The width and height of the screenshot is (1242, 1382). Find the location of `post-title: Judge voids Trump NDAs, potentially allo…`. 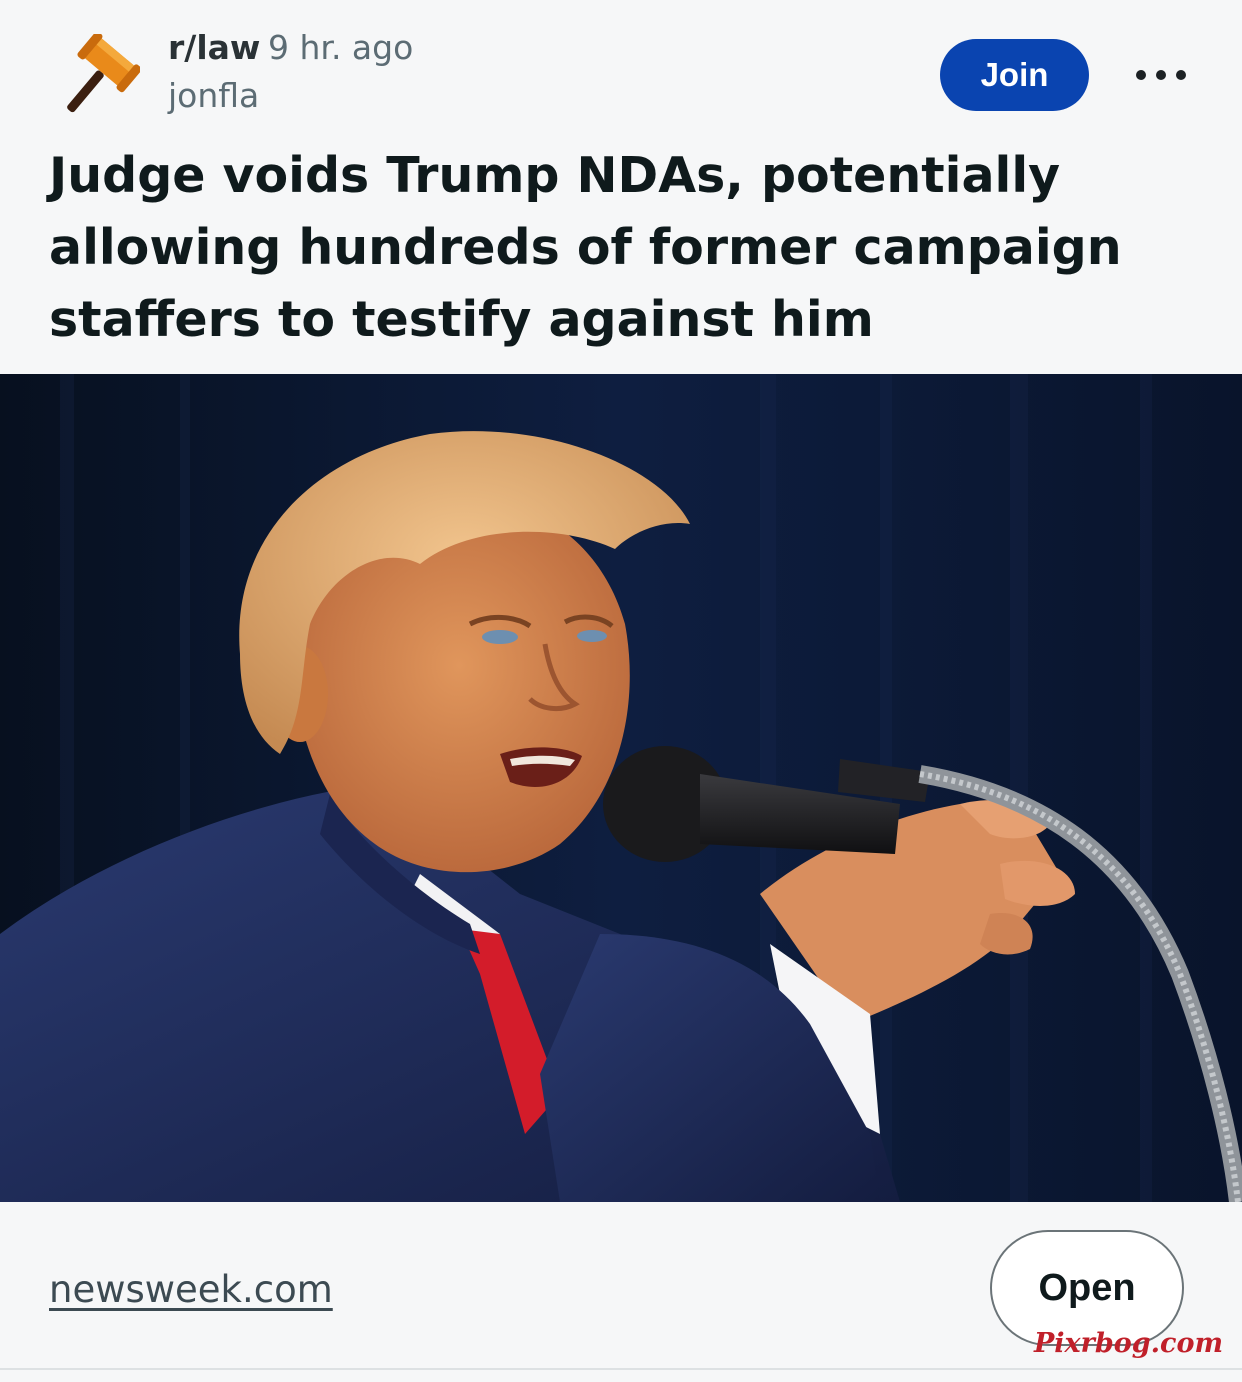

post-title: Judge voids Trump NDAs, potentially allo… is located at coordinates (619, 248).